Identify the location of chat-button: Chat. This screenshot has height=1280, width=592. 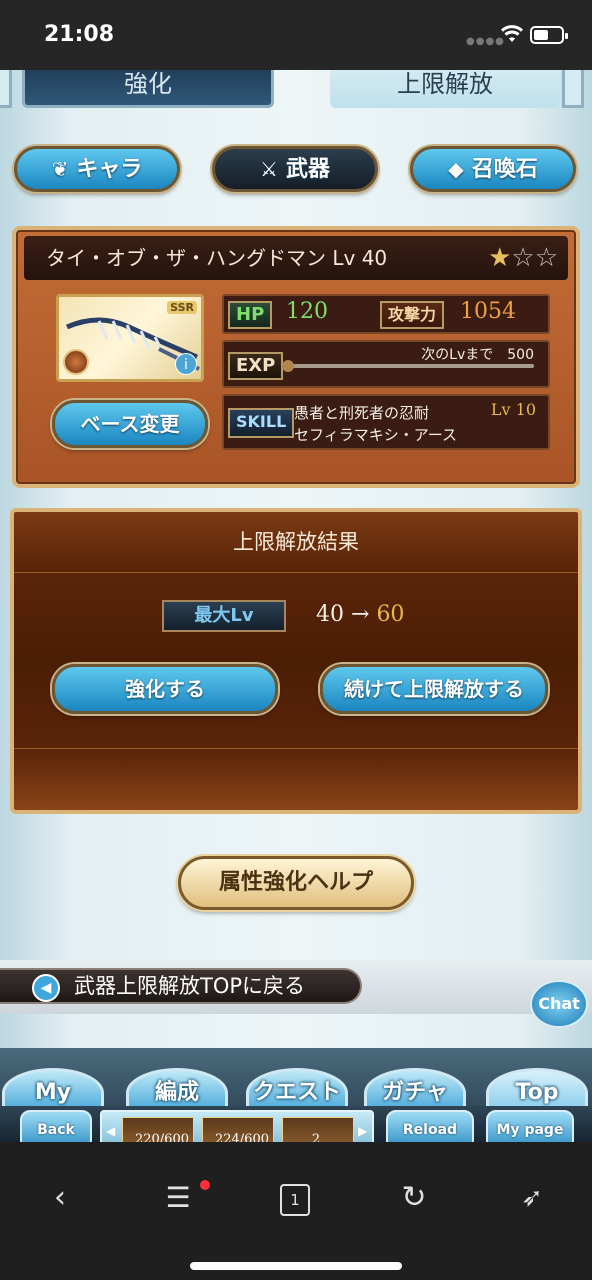
(559, 1004).